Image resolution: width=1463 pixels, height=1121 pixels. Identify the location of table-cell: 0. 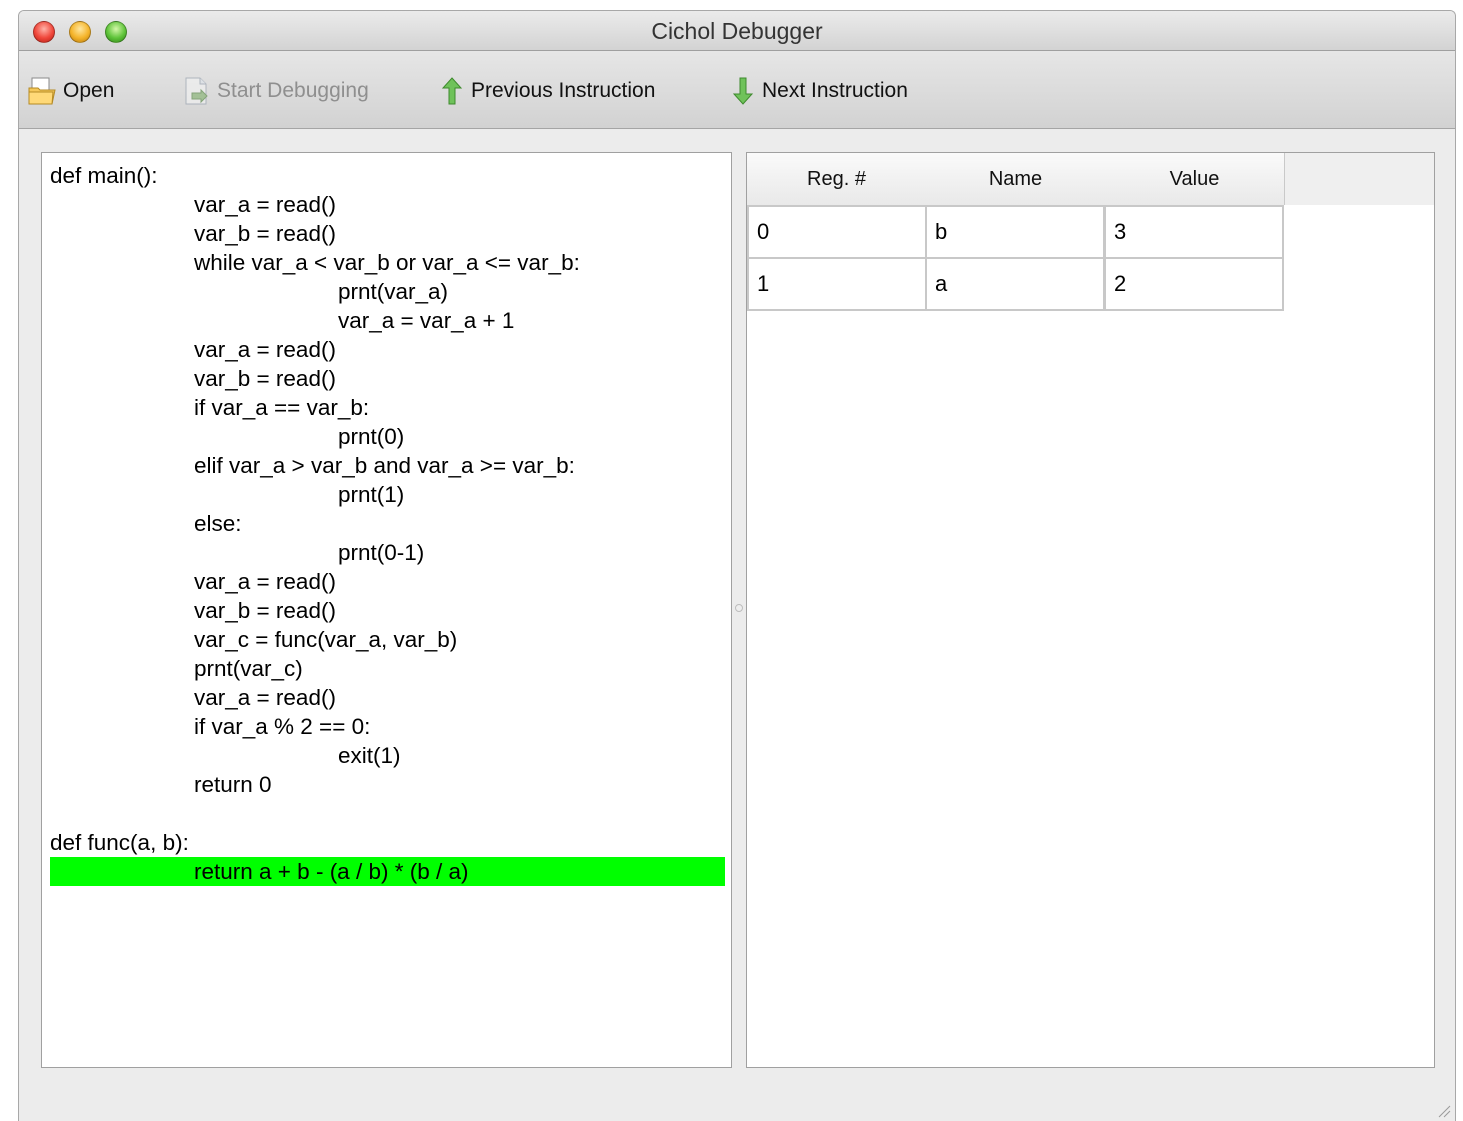
(837, 232).